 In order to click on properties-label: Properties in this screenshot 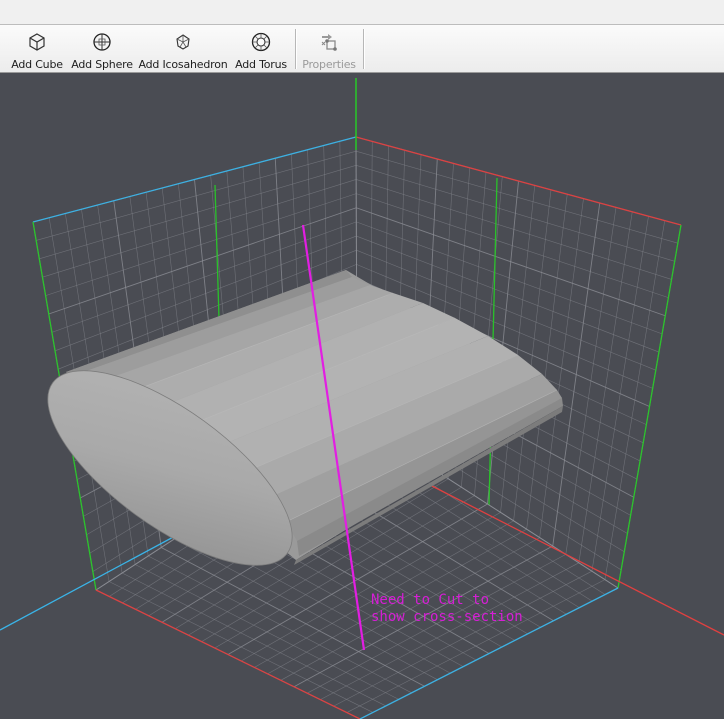, I will do `click(329, 64)`.